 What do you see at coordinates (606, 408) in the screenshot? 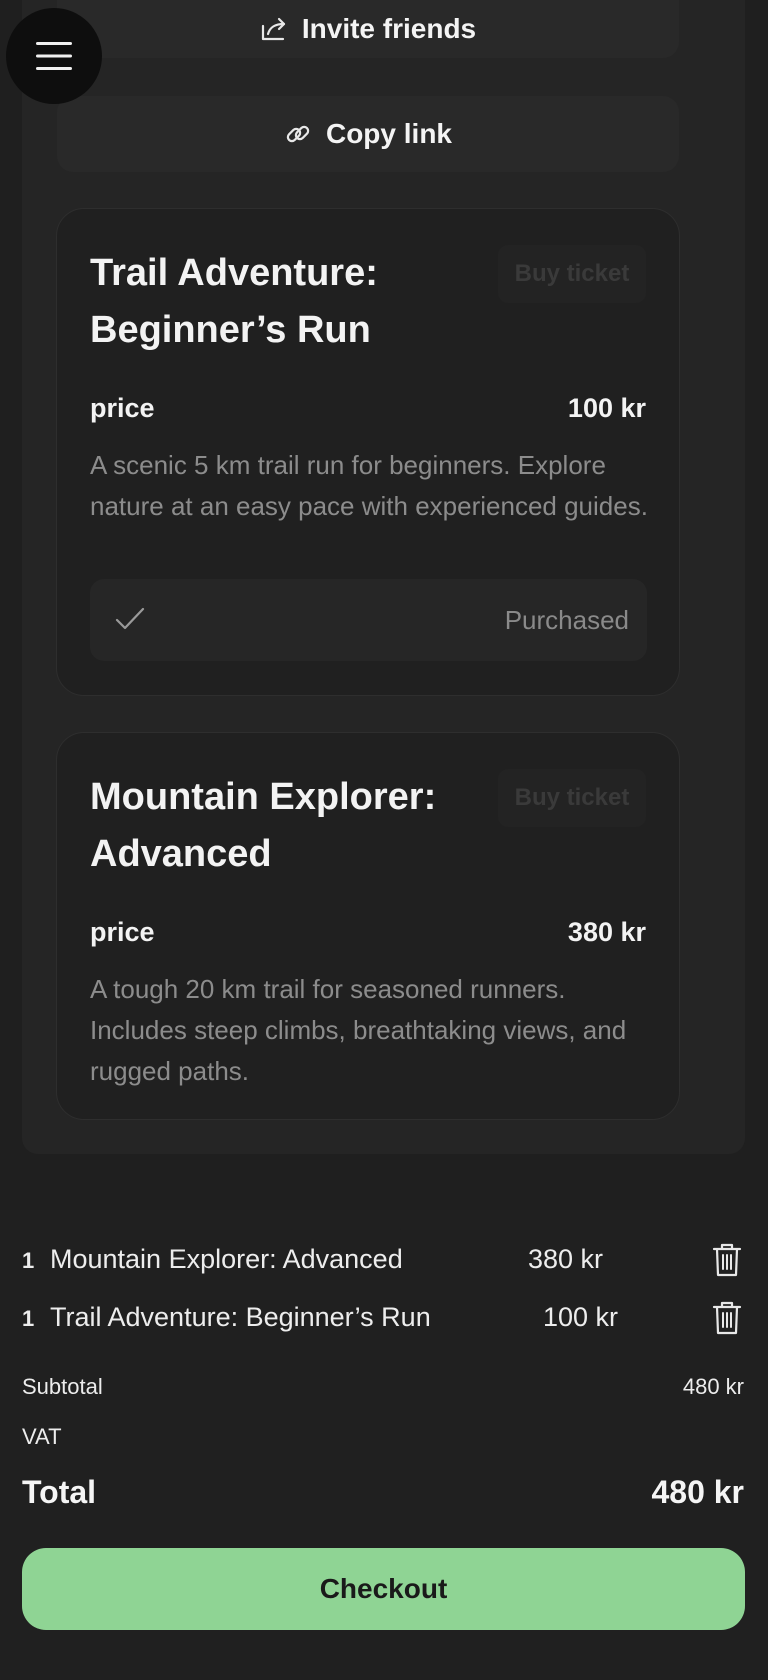
I see `price-value: 100 kr` at bounding box center [606, 408].